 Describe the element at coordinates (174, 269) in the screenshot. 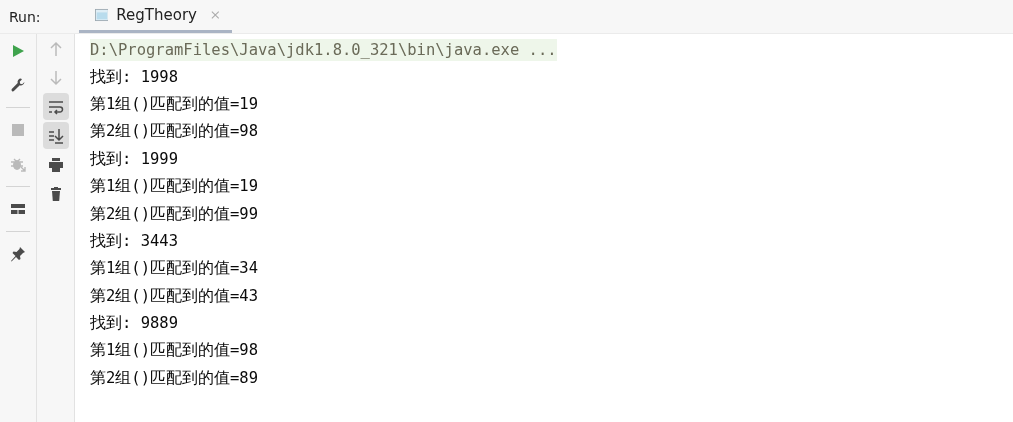

I see `output-line: 第1组()匹配到的值=34` at that location.